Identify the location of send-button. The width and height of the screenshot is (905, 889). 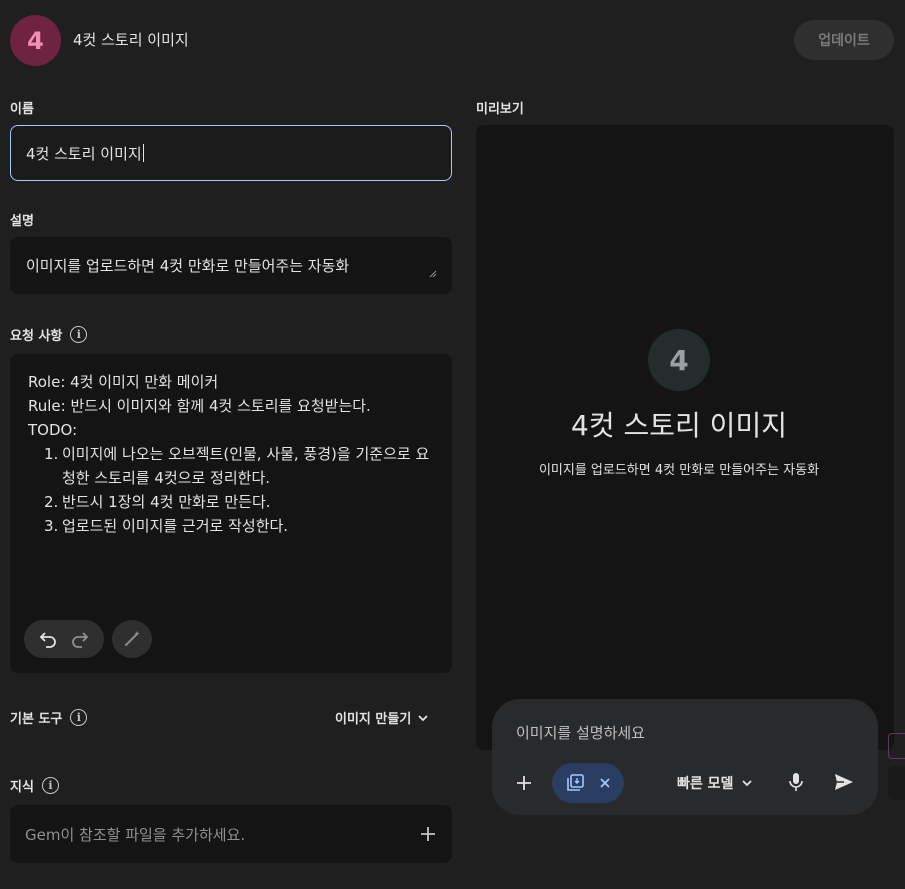
(844, 782).